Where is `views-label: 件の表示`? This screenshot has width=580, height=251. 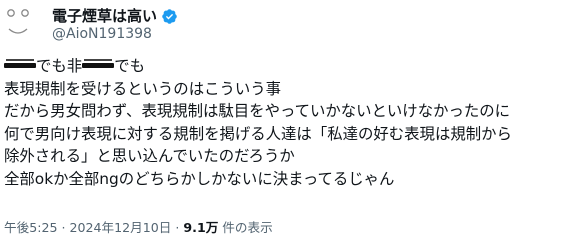
views-label: 件の表示 is located at coordinates (245, 227).